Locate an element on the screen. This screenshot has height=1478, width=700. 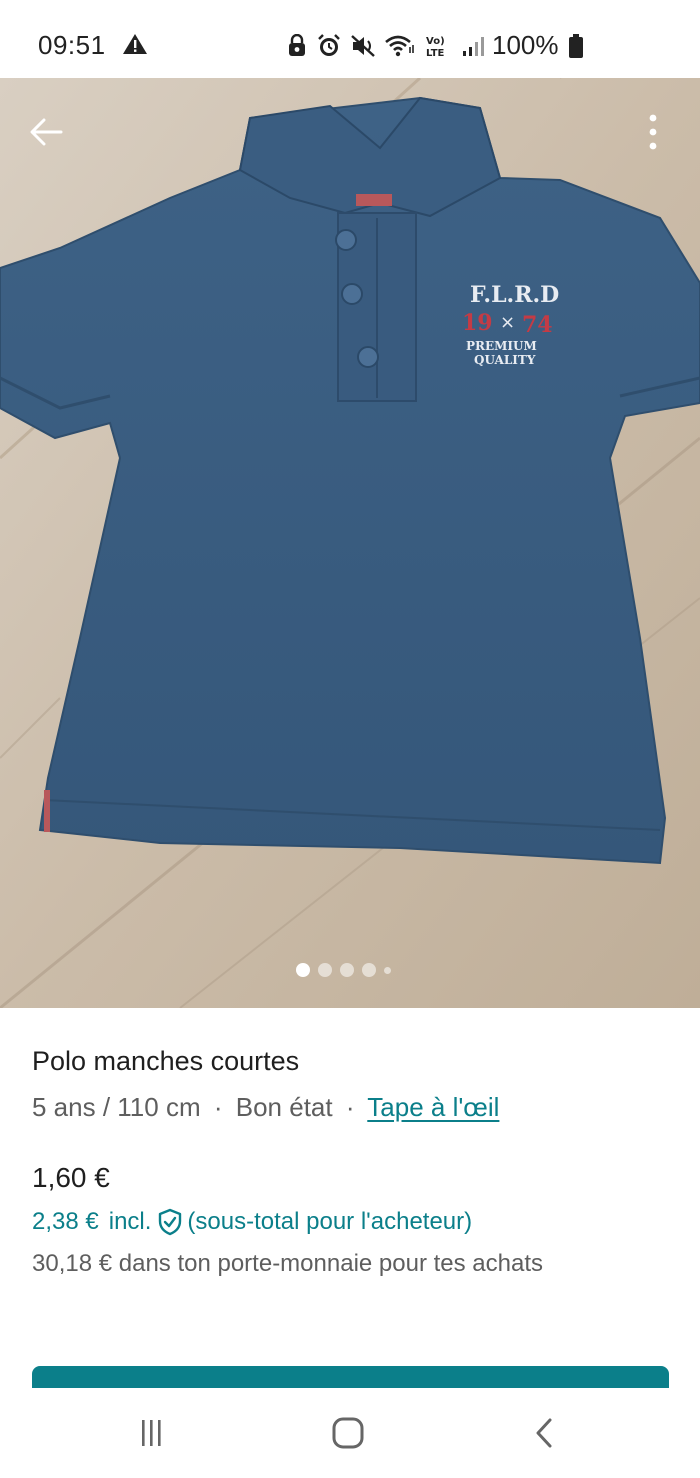
more-vertical-icon is located at coordinates (653, 132).